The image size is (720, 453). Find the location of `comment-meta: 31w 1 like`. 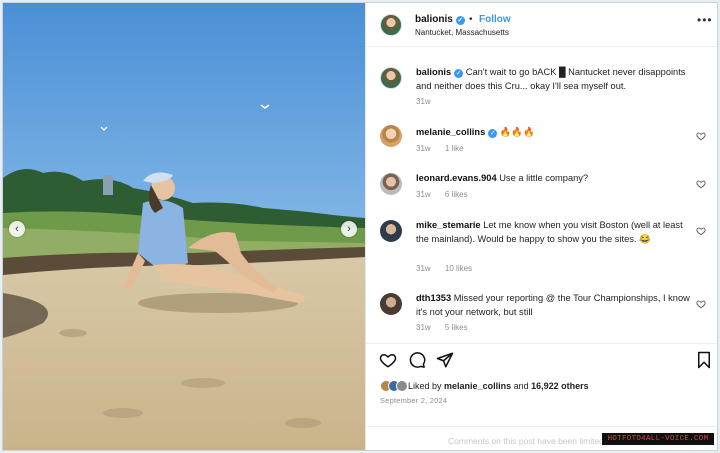

comment-meta: 31w 1 like is located at coordinates (446, 148).